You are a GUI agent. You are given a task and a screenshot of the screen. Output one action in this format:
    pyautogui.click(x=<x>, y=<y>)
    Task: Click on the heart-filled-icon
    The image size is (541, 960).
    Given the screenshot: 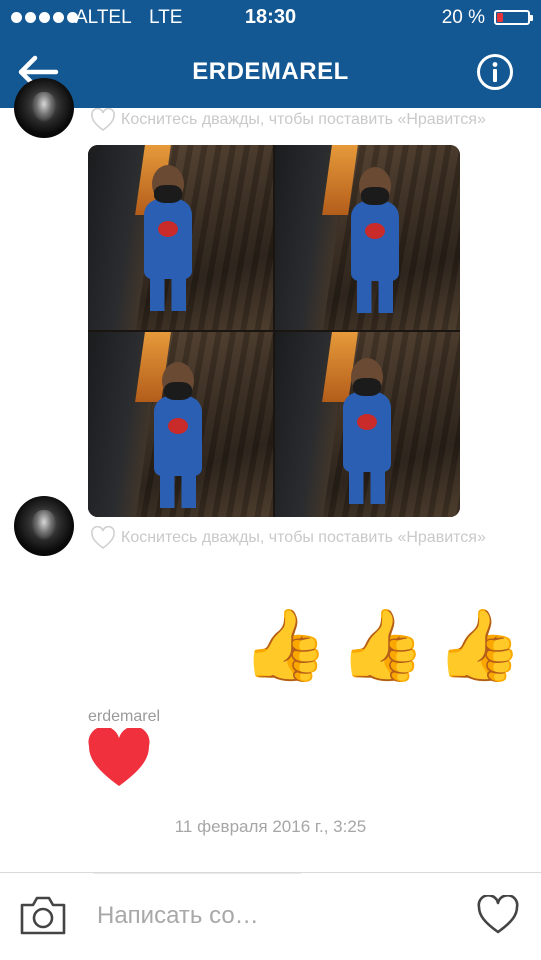 What is the action you would take?
    pyautogui.click(x=119, y=758)
    